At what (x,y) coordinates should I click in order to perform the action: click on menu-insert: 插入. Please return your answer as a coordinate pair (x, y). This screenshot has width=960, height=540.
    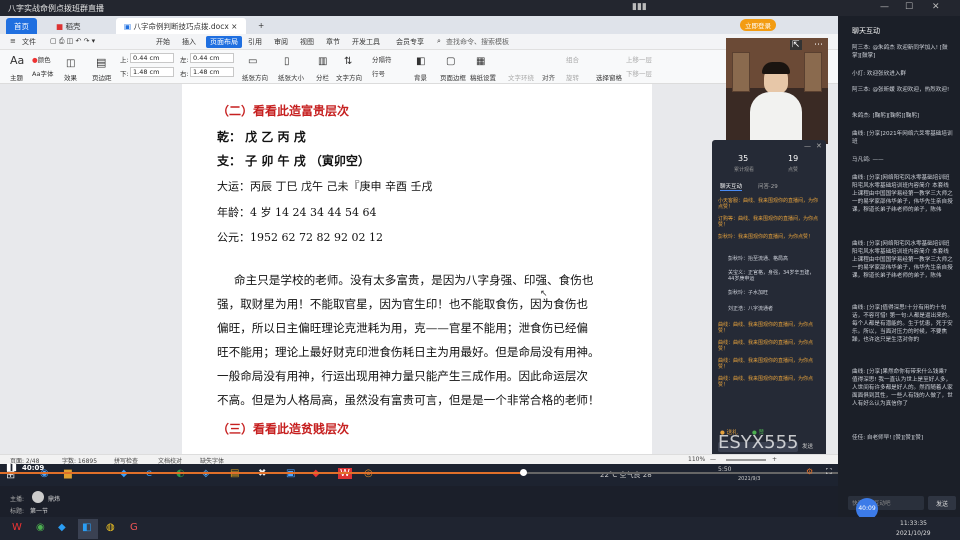
    Looking at the image, I should click on (189, 42).